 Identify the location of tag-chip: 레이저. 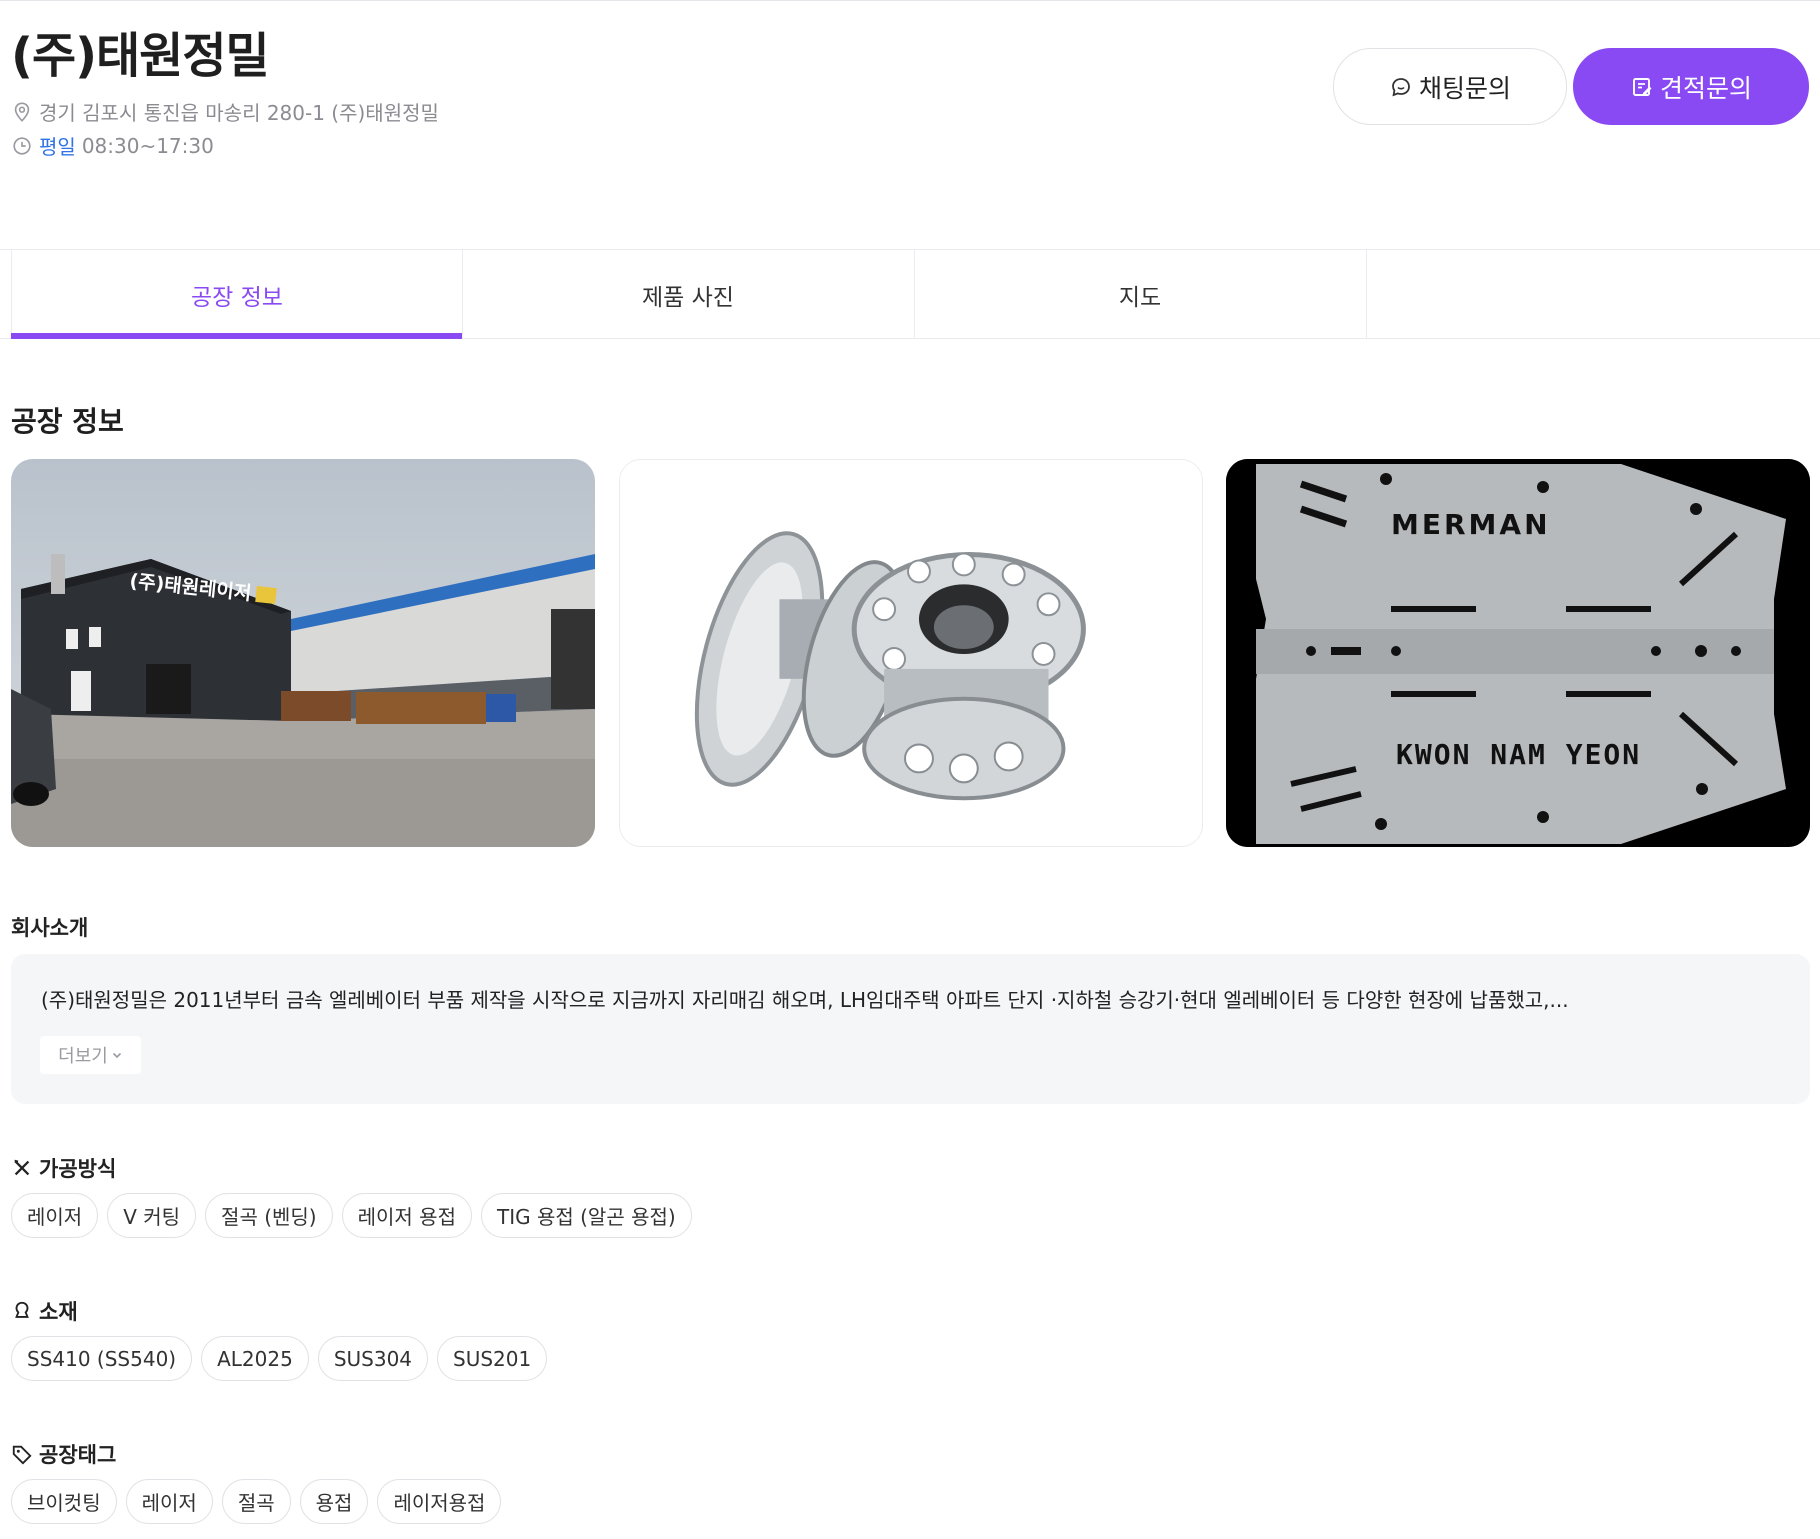
(169, 1501).